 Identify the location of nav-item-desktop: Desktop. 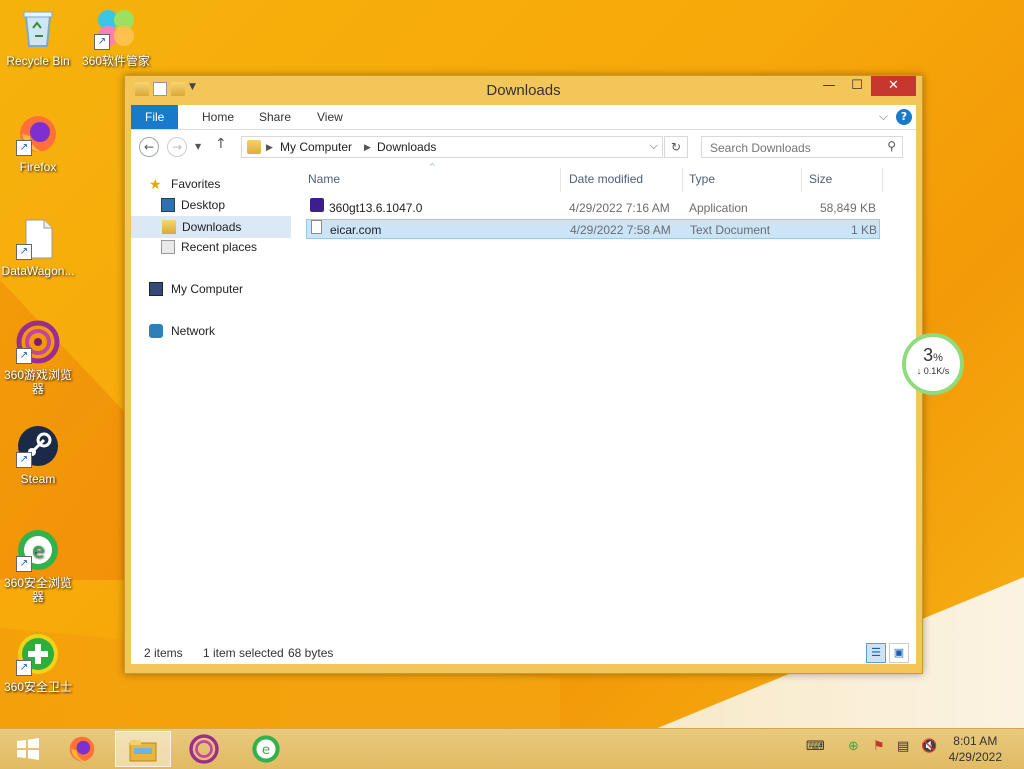
(210, 205).